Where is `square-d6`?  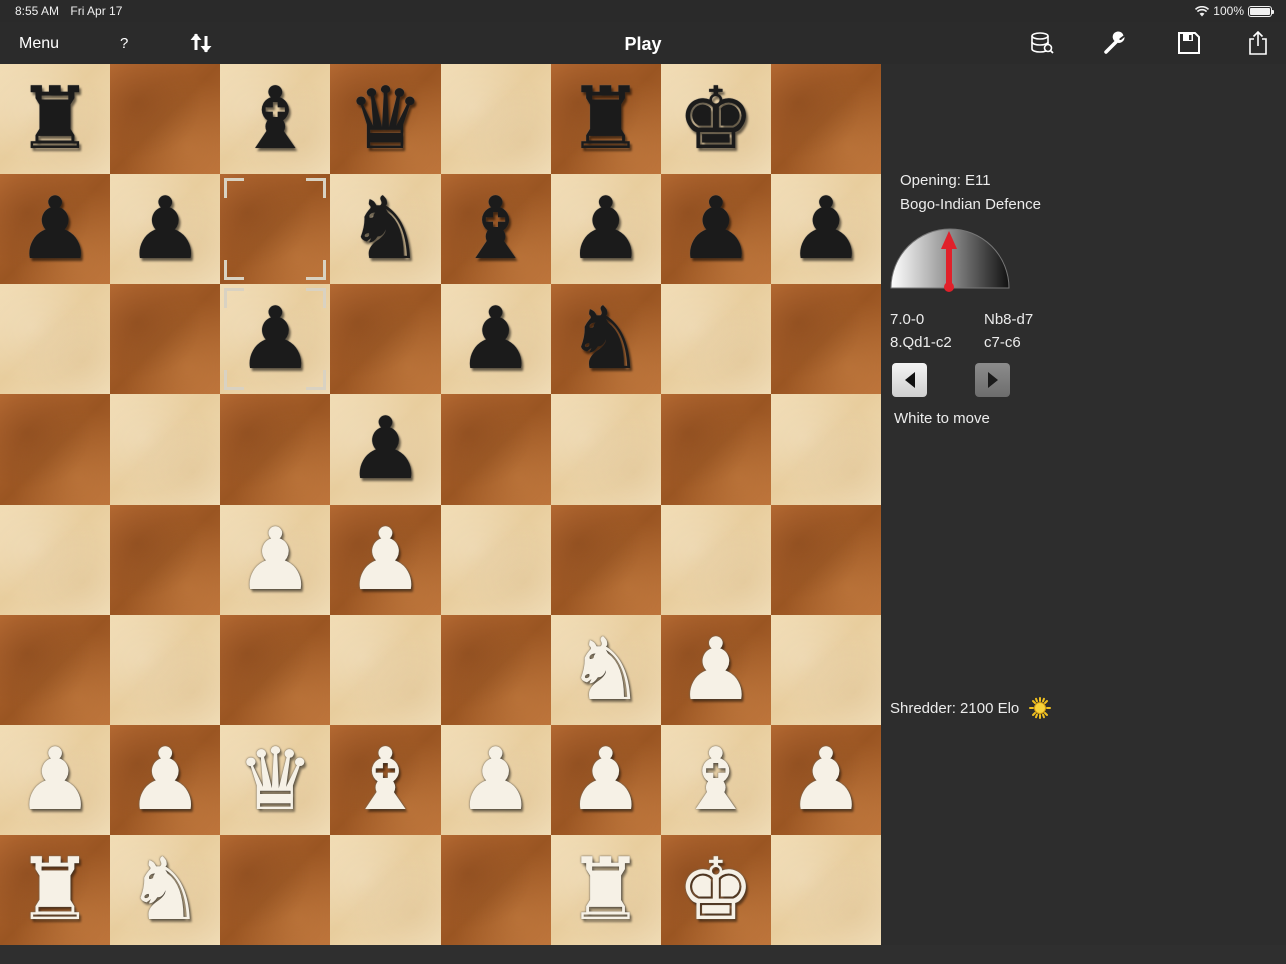 square-d6 is located at coordinates (385, 339).